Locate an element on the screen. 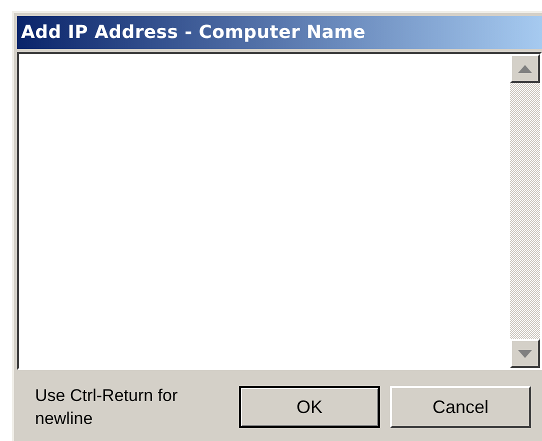  scrollbar is located at coordinates (525, 211).